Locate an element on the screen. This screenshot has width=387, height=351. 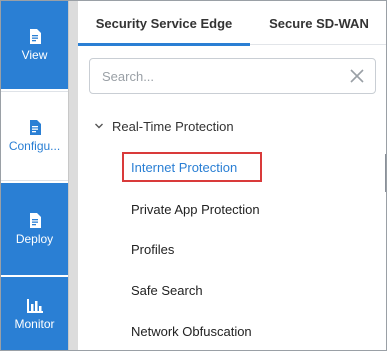
nav-view: View is located at coordinates (34, 45).